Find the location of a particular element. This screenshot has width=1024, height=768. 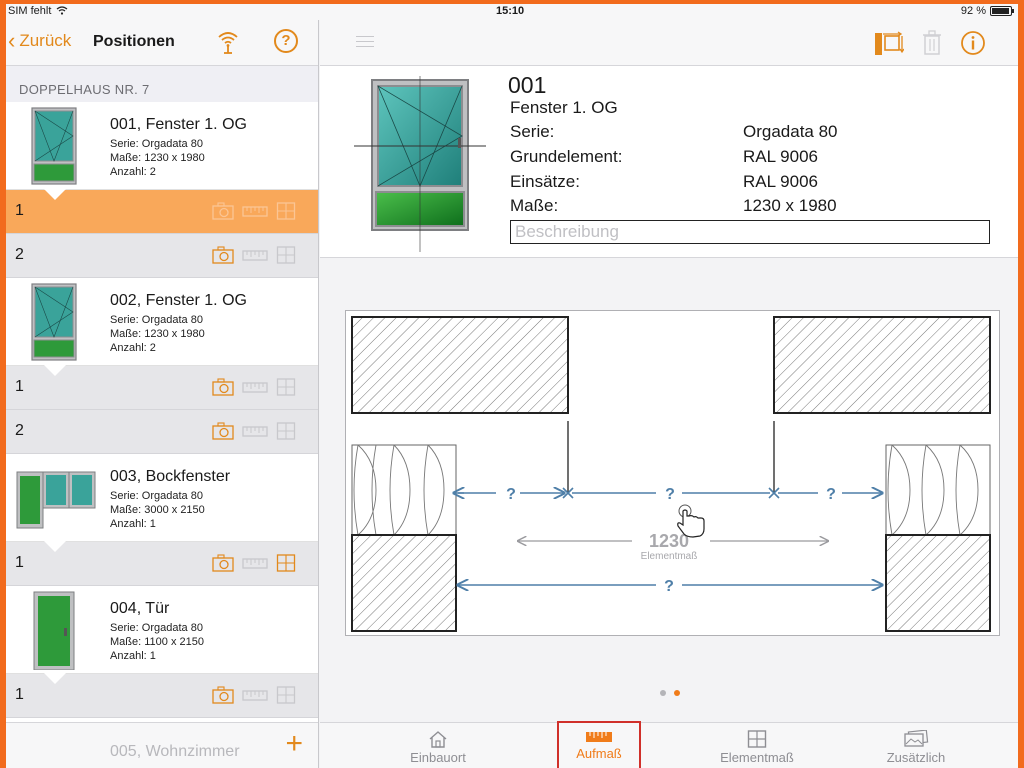

clock: 15:10 is located at coordinates (510, 11).